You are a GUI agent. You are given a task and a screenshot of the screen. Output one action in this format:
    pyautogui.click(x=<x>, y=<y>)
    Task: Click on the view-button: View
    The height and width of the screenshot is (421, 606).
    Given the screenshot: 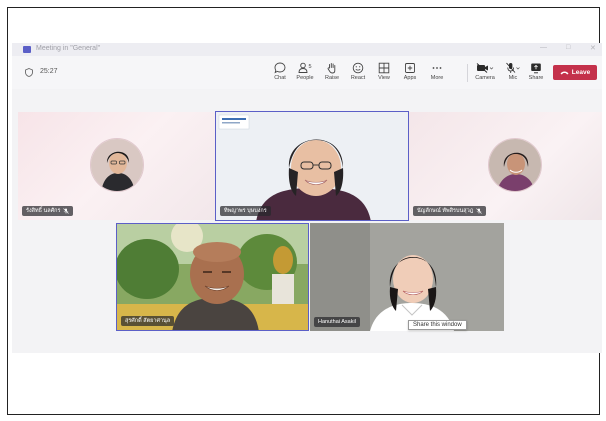 What is the action you would take?
    pyautogui.click(x=384, y=73)
    